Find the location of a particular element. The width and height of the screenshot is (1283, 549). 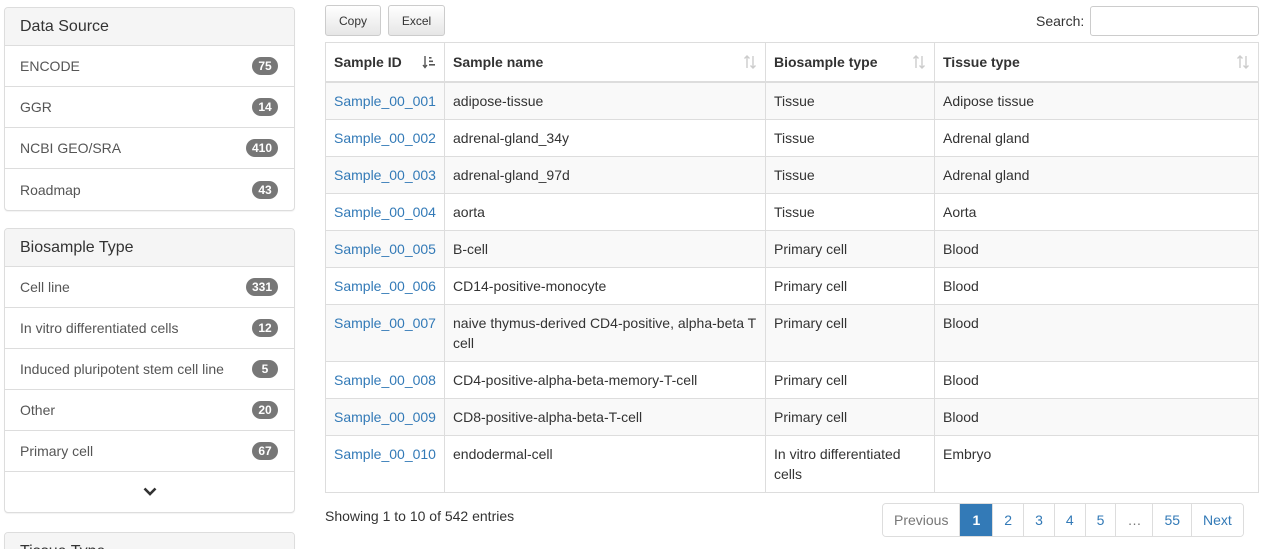

count-badge: 67 is located at coordinates (265, 451).